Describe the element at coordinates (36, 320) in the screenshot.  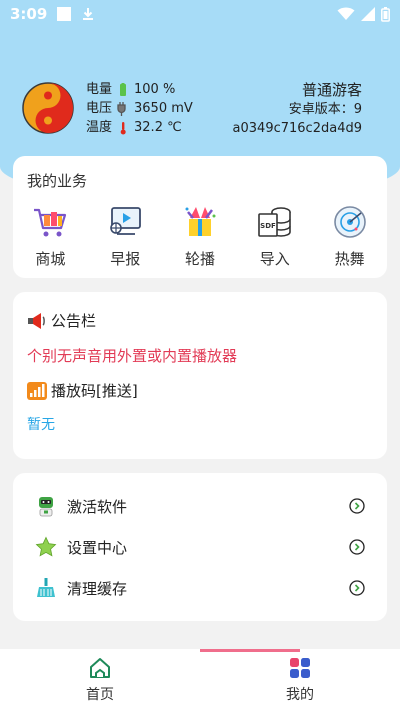
I see `megaphone-icon` at that location.